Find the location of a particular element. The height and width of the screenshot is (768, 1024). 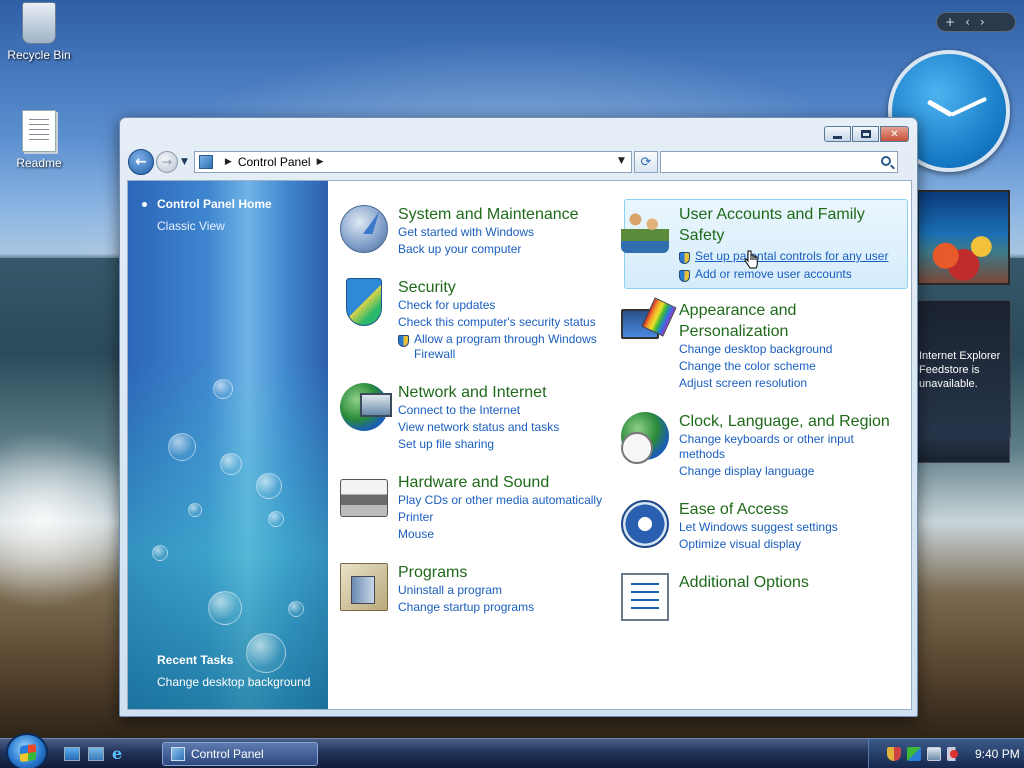

internet-explorer-icon: e is located at coordinates (120, 753).